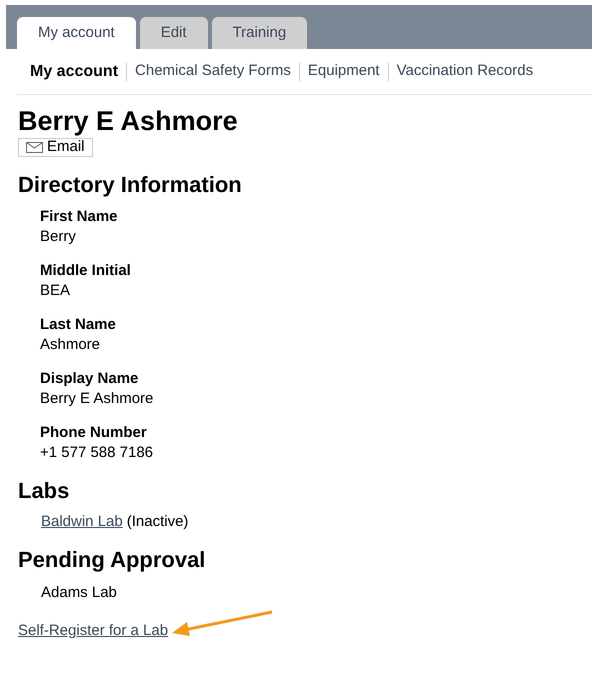 The image size is (592, 685). I want to click on section-heading: Directory Information, so click(130, 185).